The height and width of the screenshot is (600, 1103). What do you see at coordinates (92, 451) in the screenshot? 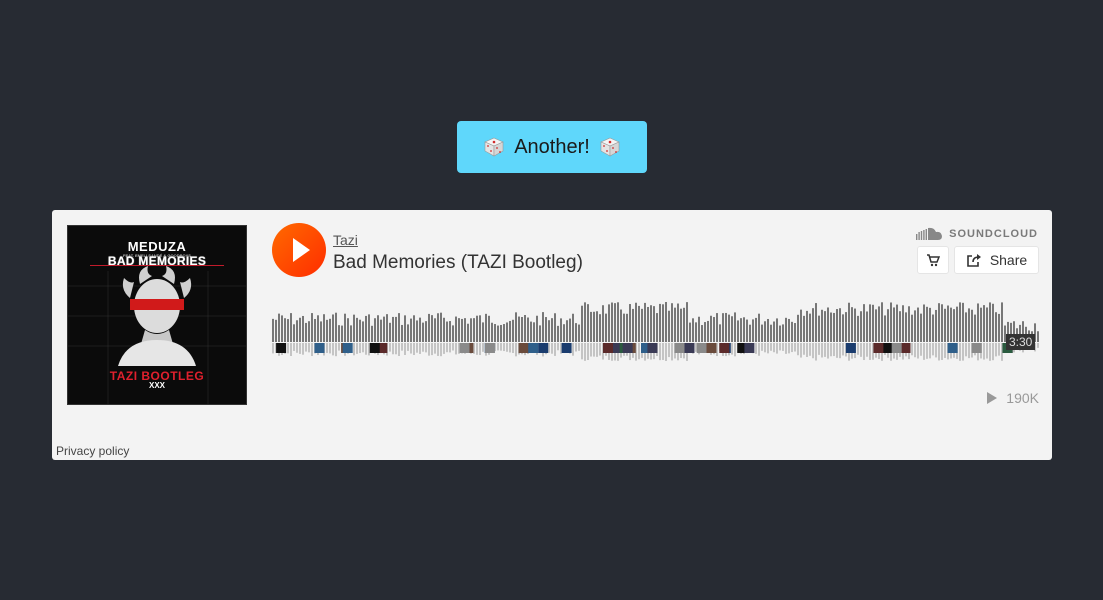
I see `privacy-policy-link: Privacy policy` at bounding box center [92, 451].